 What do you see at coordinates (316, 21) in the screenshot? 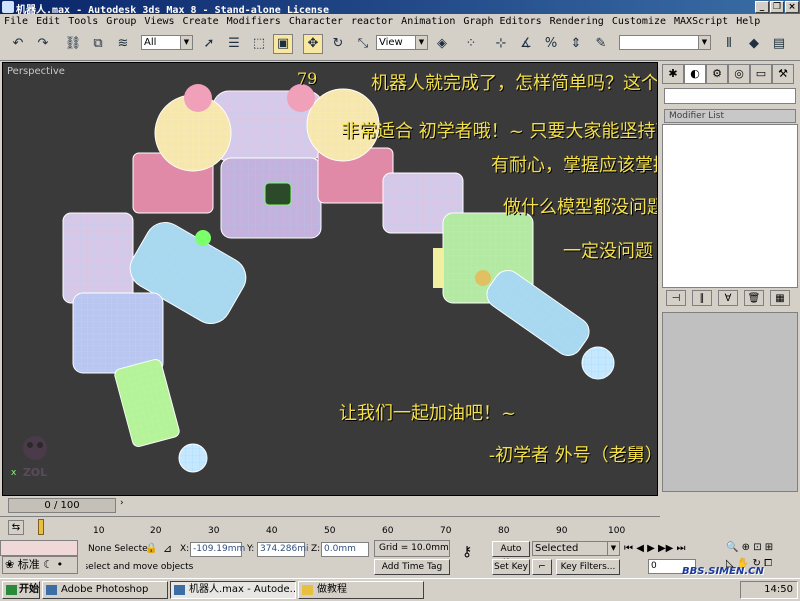
I see `menu-character: Character` at bounding box center [316, 21].